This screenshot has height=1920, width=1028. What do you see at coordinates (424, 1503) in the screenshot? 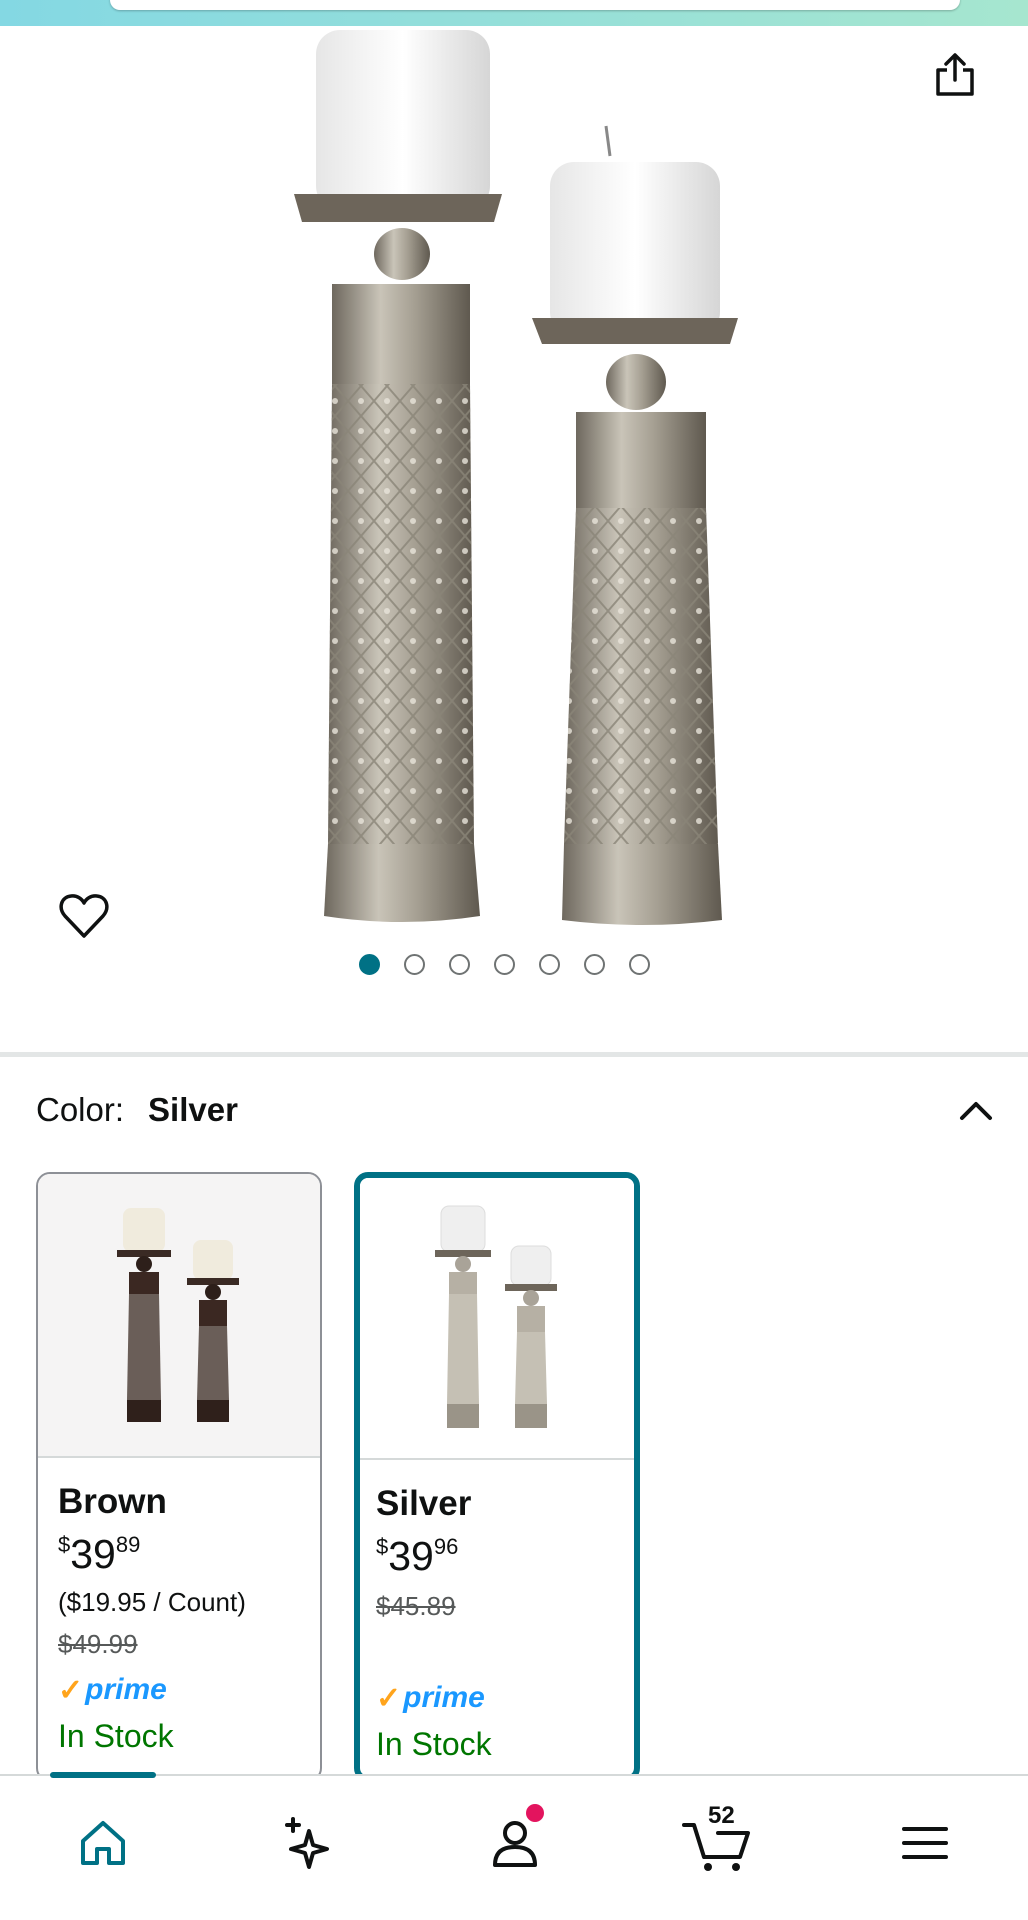
I see `variant-name: Silver` at bounding box center [424, 1503].